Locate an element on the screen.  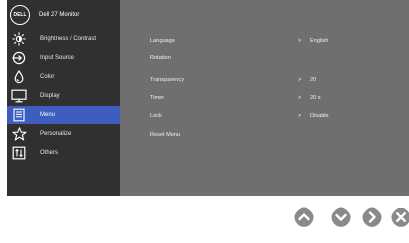
nav-down-button is located at coordinates (340, 219).